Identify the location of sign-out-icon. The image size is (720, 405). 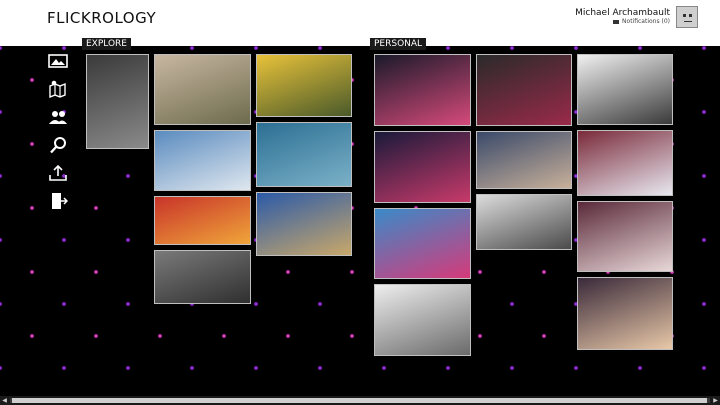
(58, 201).